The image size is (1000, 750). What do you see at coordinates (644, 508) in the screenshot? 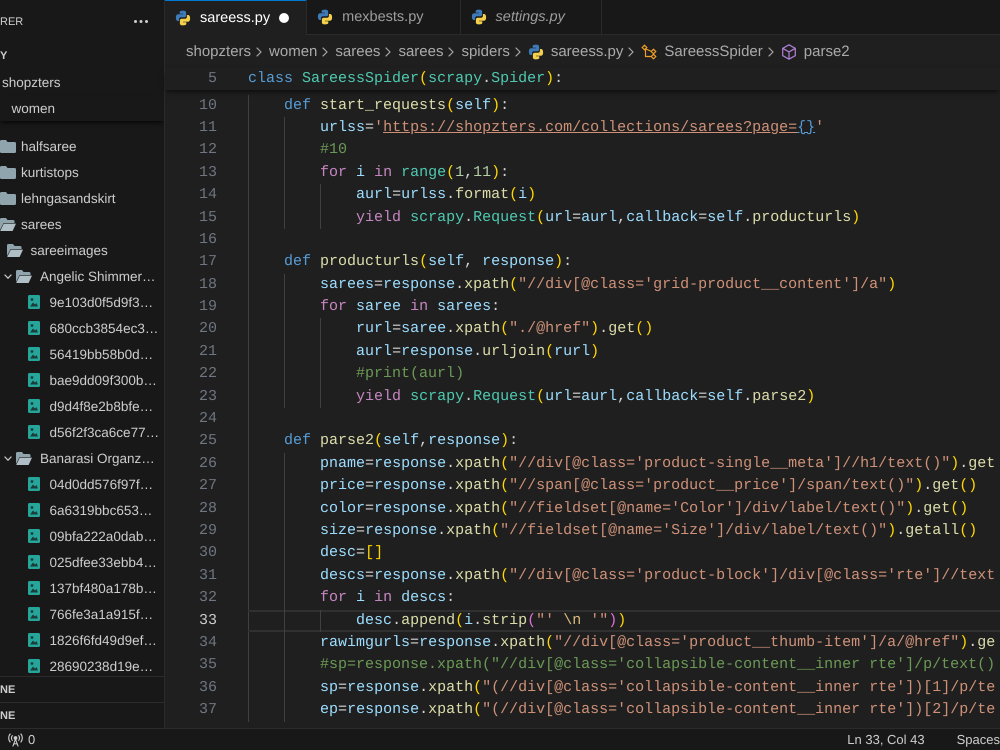
I see `code-line: color=response.xpath("//fieldset[@name='Color']/div/label/text()").get()` at bounding box center [644, 508].